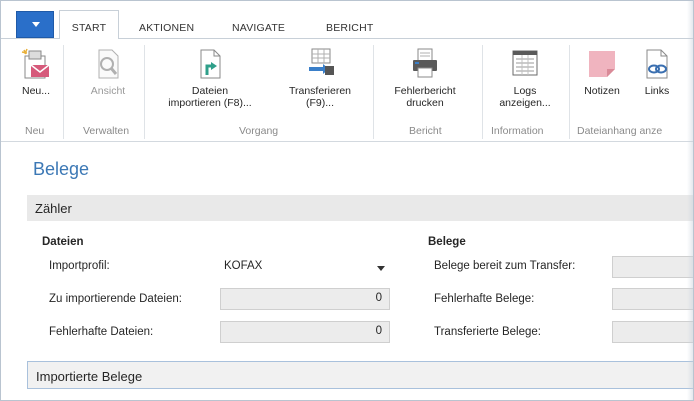 This screenshot has height=401, width=694. What do you see at coordinates (115, 299) in the screenshot?
I see `files-to-import-label: Zu importierende Dateien:` at bounding box center [115, 299].